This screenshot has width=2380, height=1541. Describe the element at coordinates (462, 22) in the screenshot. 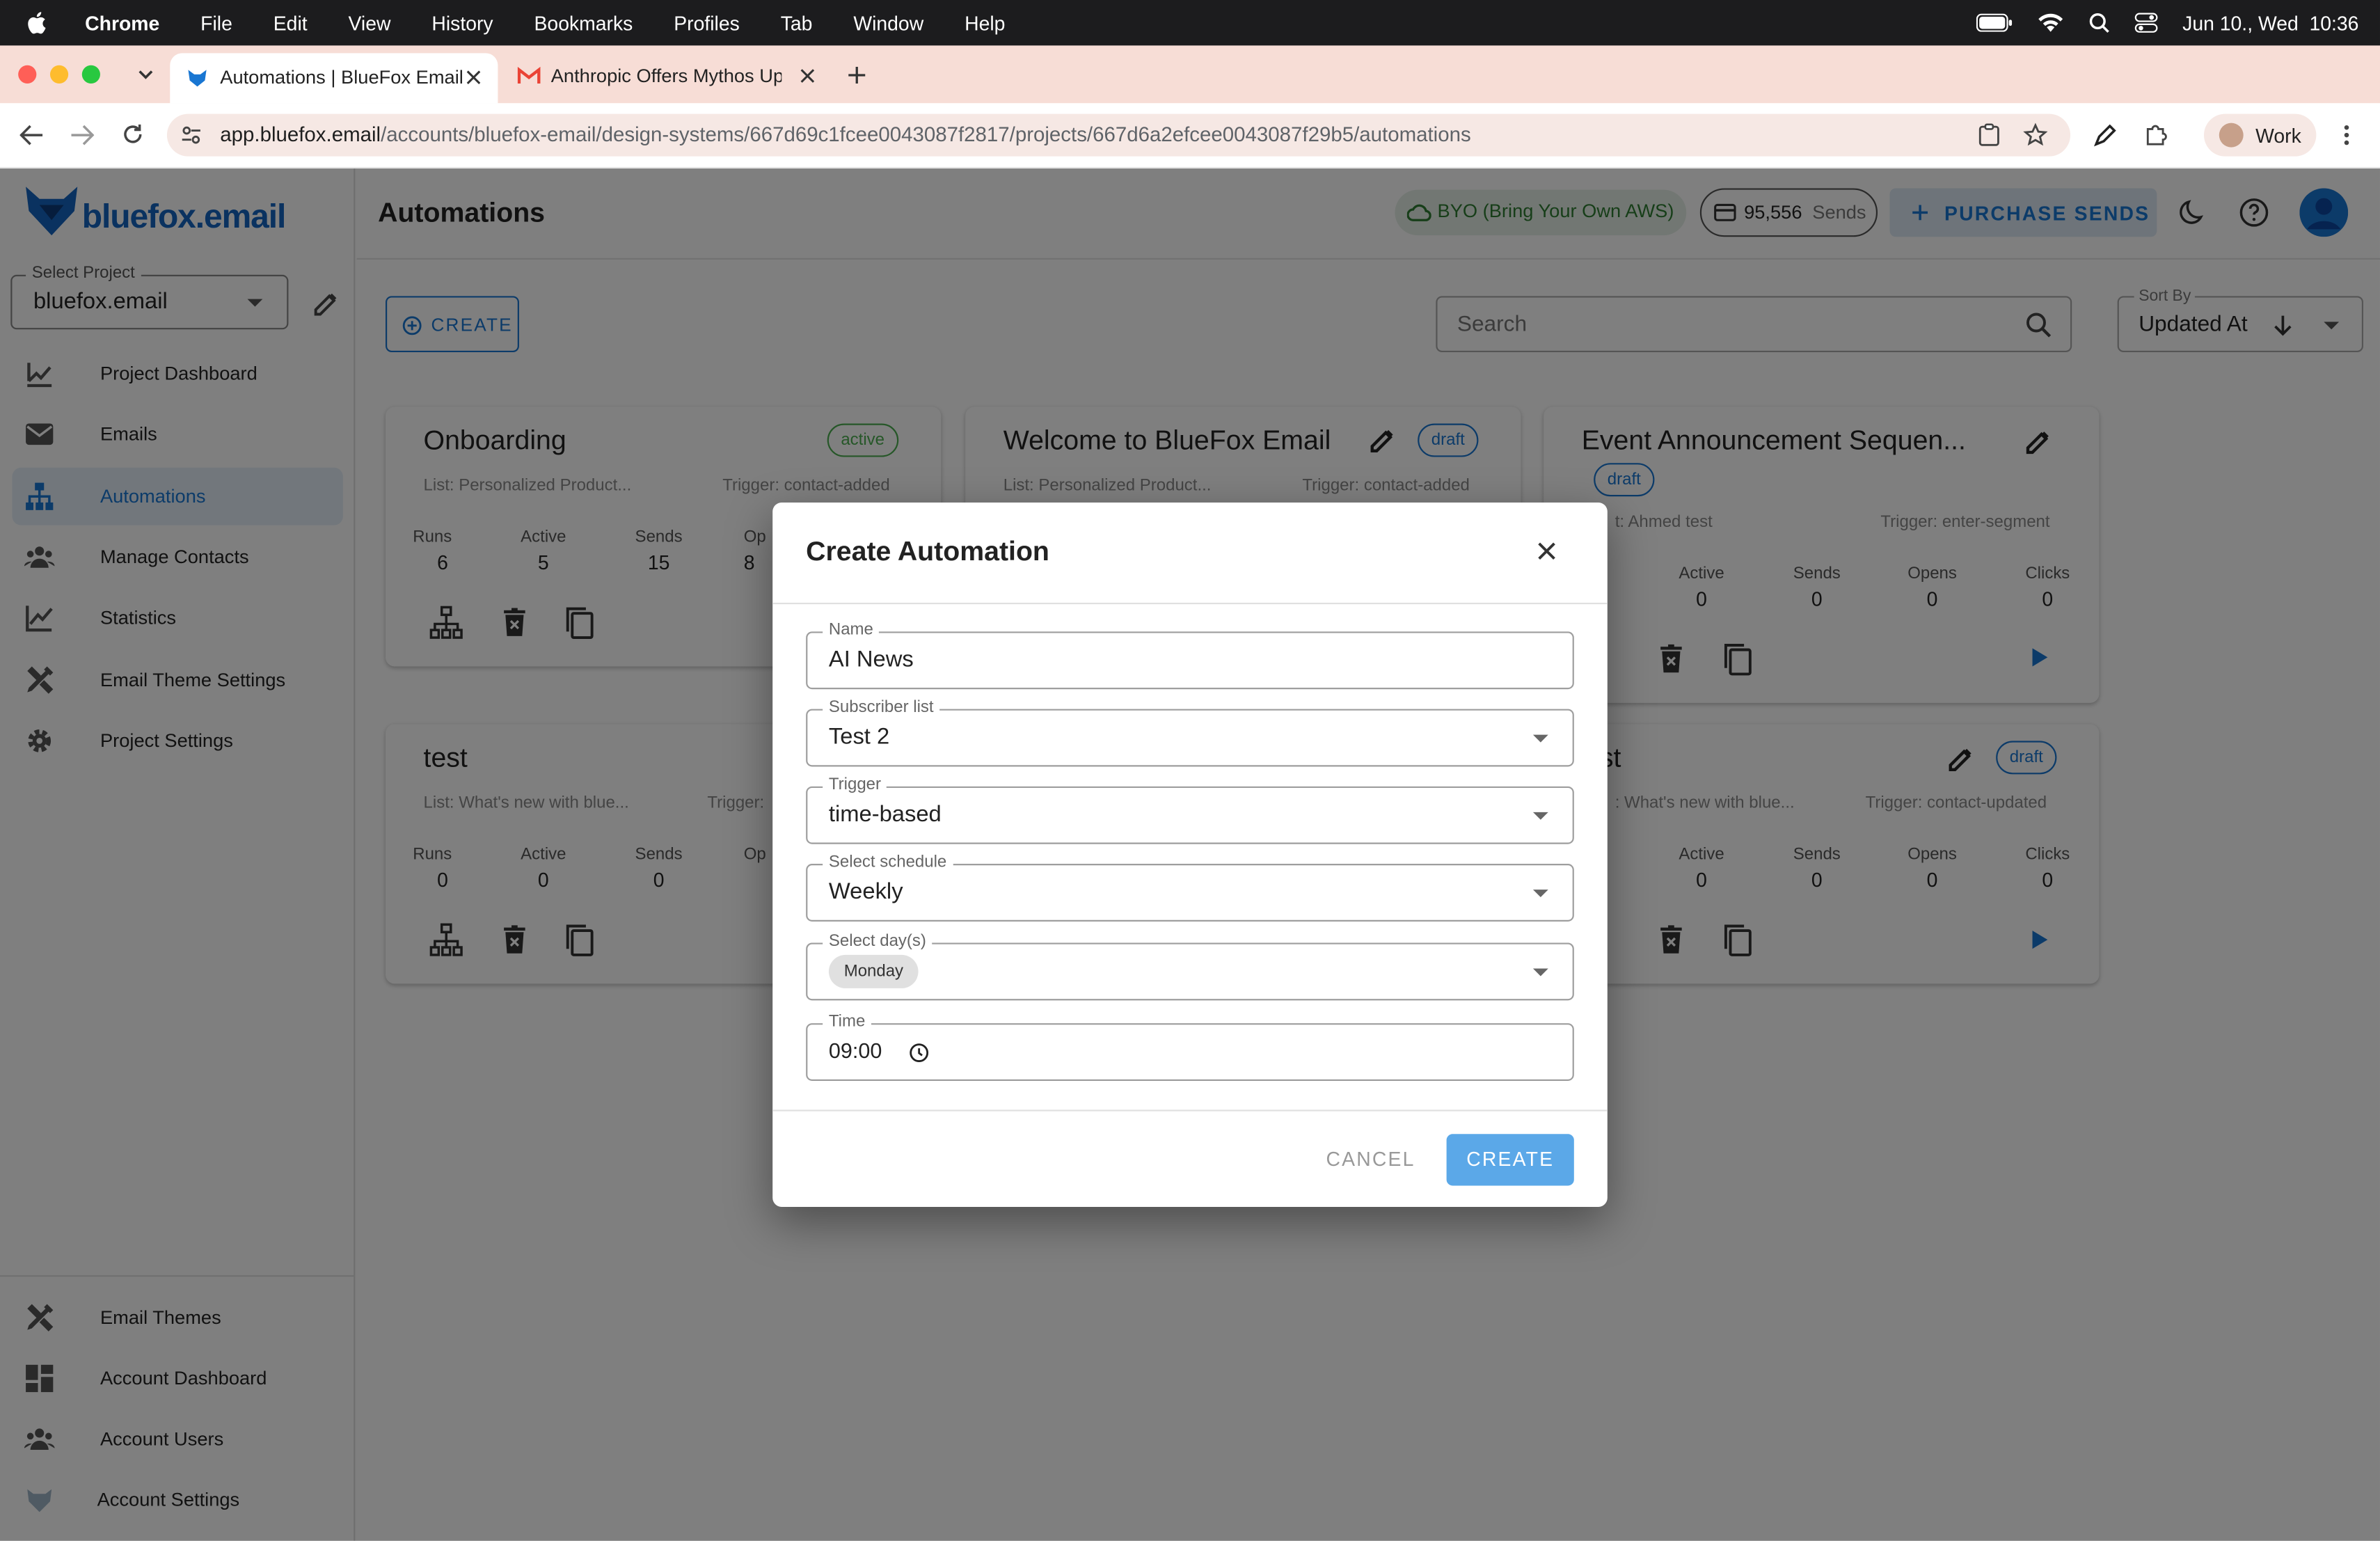

I see `menu-history: History` at that location.